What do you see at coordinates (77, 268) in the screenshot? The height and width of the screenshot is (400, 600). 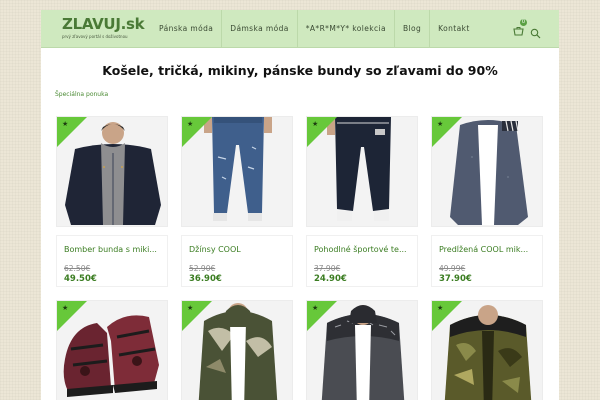 I see `old-price: 62.50€` at bounding box center [77, 268].